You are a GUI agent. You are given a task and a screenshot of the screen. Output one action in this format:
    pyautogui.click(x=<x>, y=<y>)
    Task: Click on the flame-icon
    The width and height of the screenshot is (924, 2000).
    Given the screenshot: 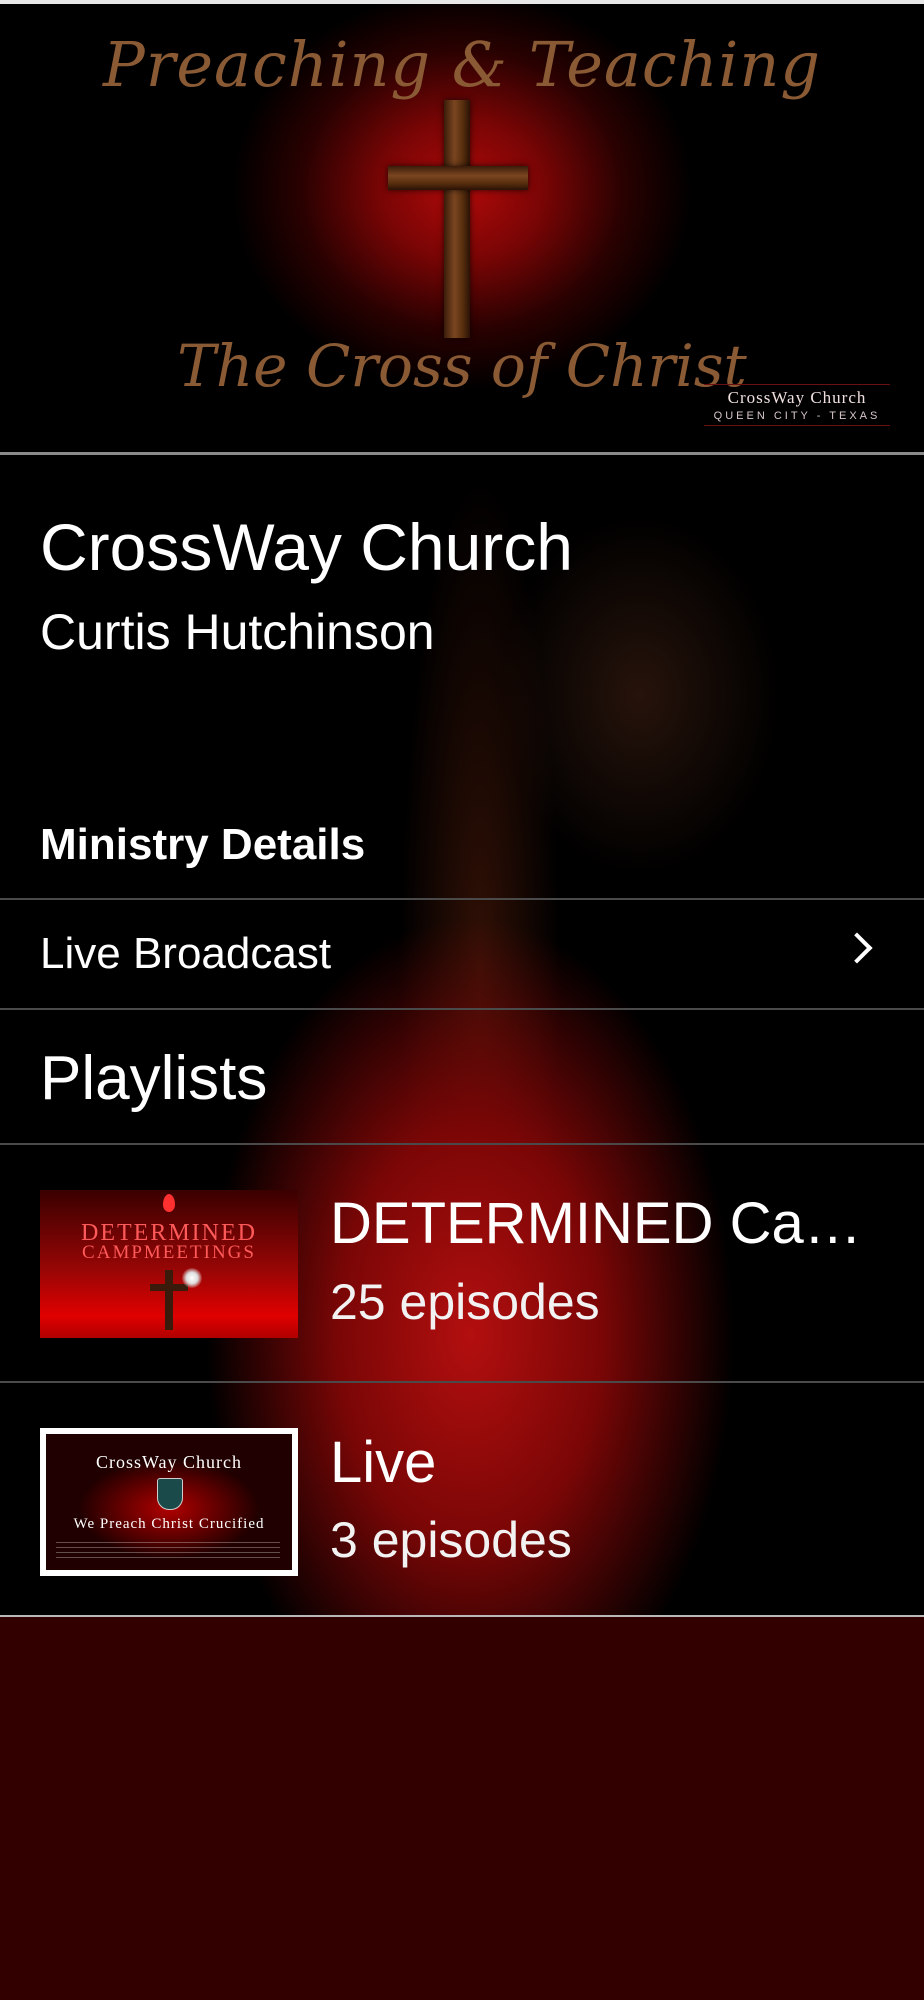 What is the action you would take?
    pyautogui.click(x=169, y=1203)
    